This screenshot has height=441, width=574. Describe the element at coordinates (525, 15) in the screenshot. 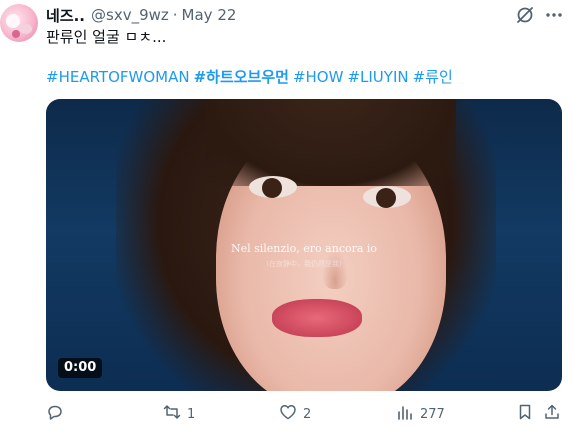

I see `grok-icon` at that location.